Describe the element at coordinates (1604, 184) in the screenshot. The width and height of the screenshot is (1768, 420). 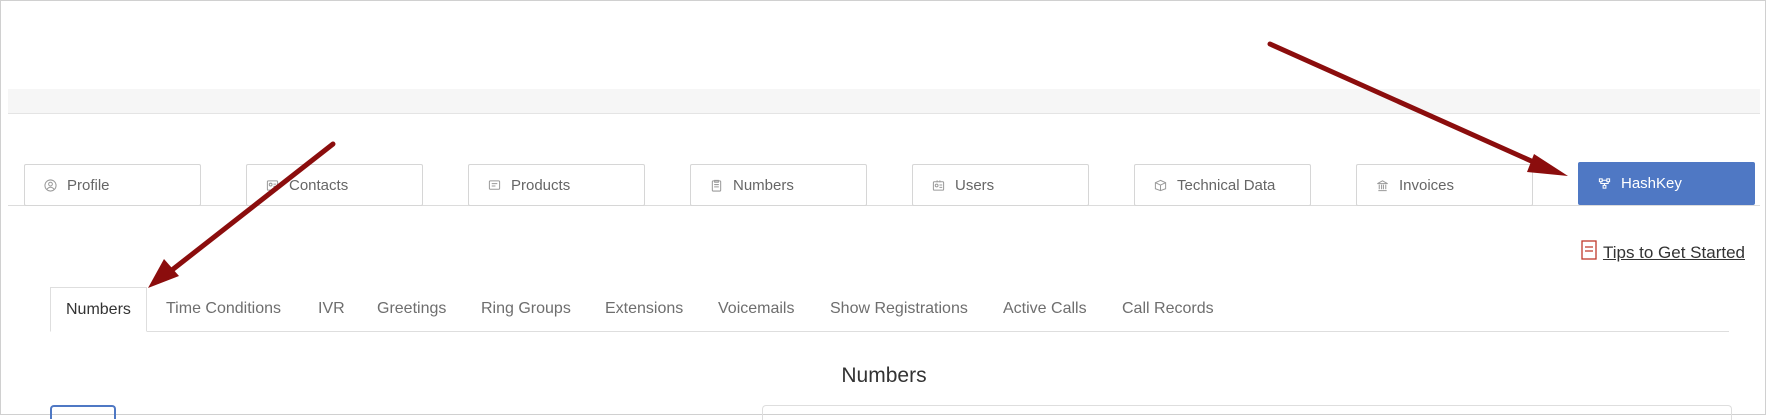
I see `network-icon` at that location.